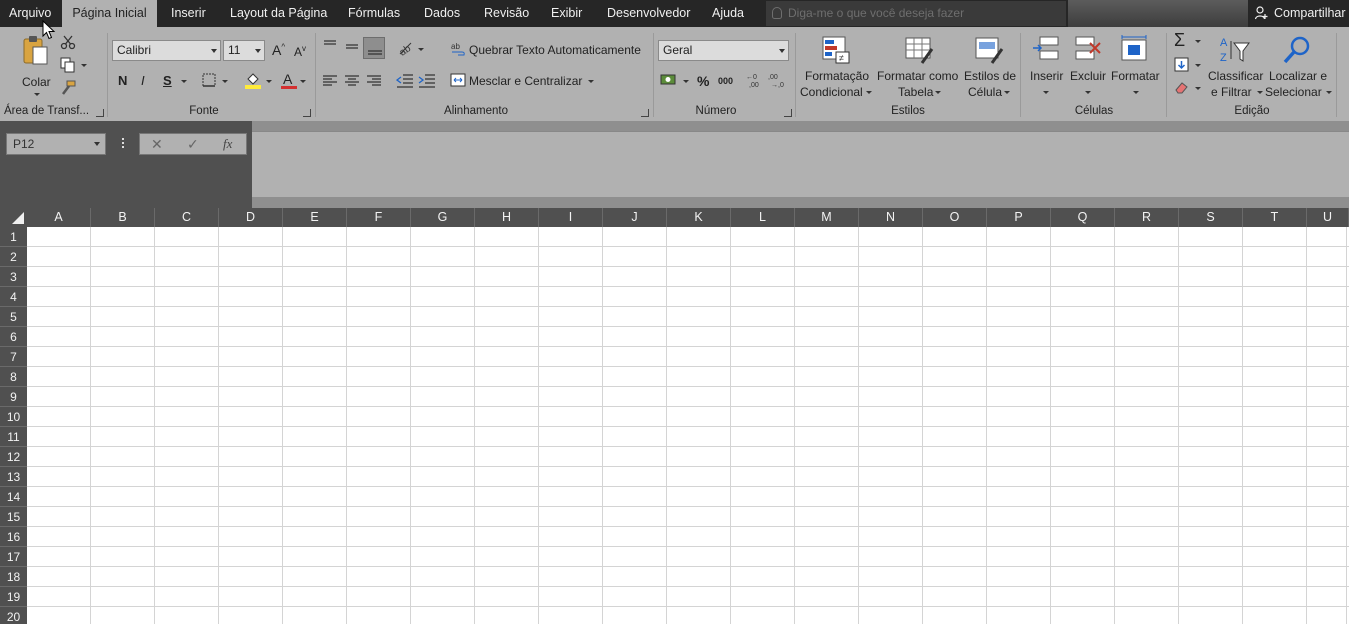 This screenshot has width=1349, height=624. I want to click on align-left-icon, so click(330, 81).